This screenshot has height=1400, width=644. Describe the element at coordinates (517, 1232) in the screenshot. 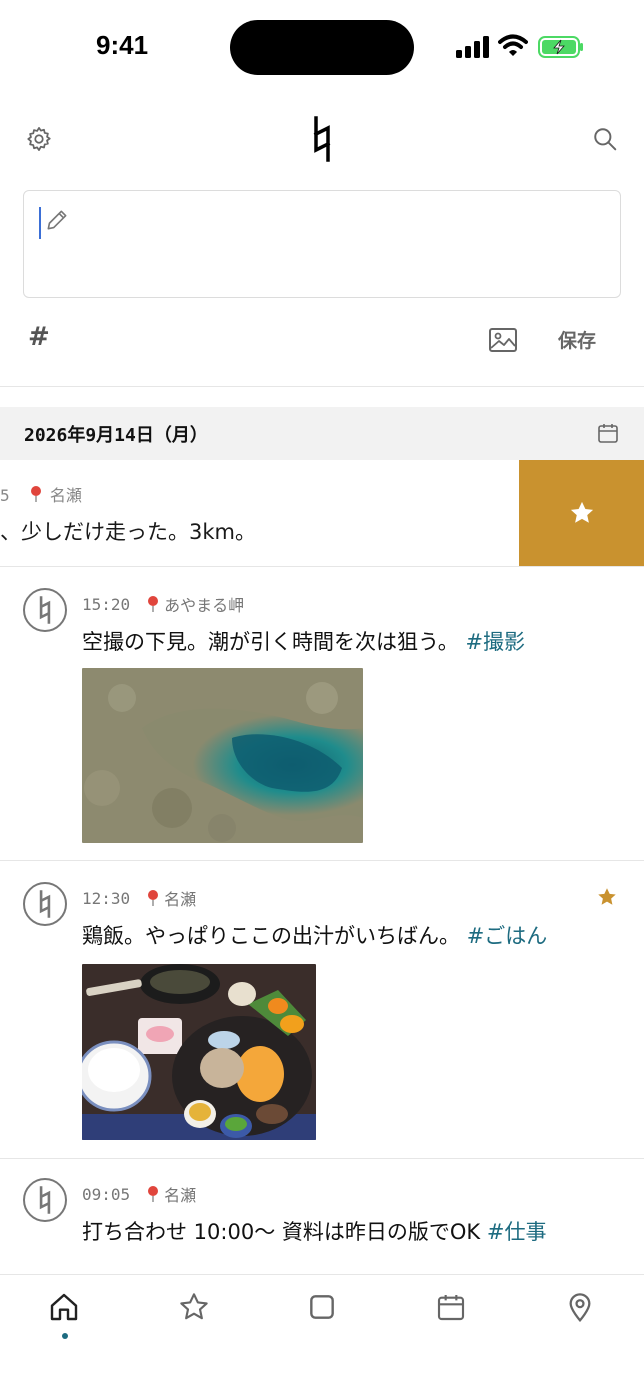

I see `hashtag-link: #仕事` at that location.